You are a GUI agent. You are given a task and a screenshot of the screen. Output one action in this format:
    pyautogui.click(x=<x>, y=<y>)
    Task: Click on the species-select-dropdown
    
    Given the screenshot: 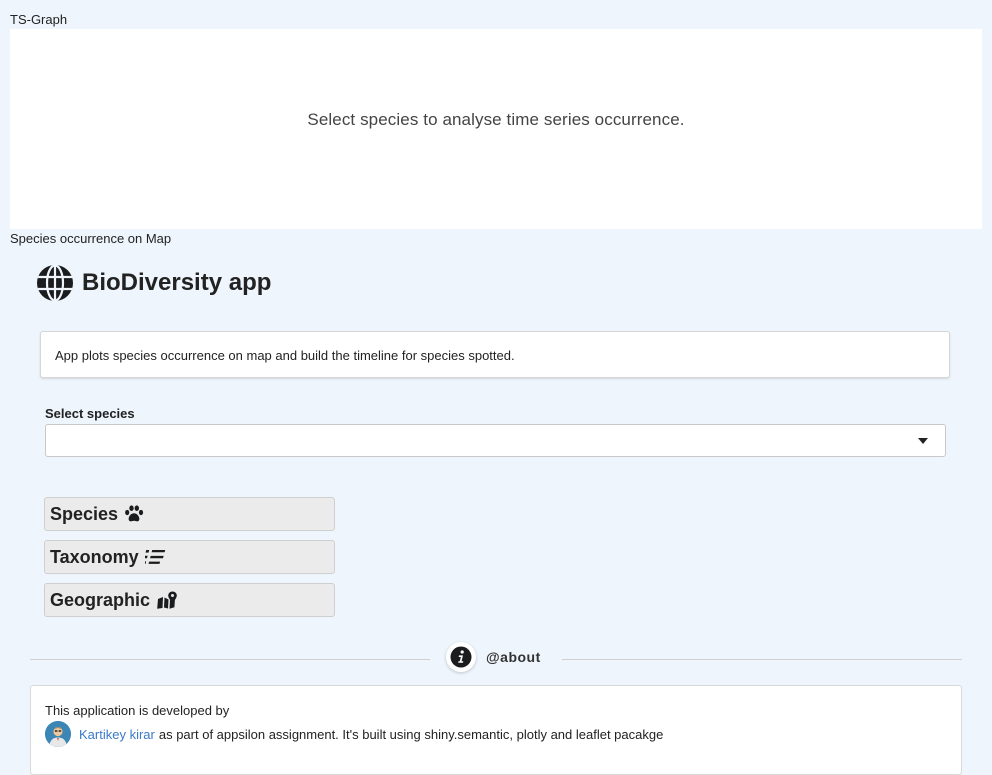 What is the action you would take?
    pyautogui.click(x=495, y=440)
    